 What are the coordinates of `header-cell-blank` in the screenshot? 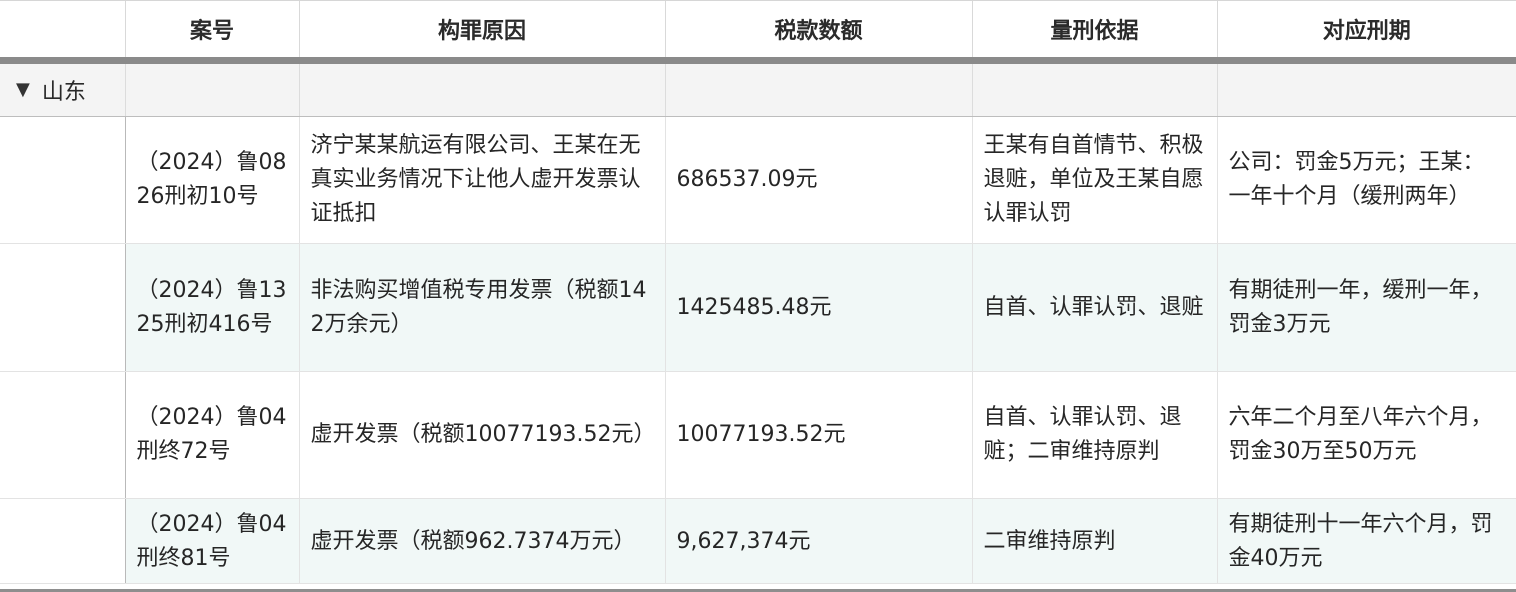 It's located at (62, 32).